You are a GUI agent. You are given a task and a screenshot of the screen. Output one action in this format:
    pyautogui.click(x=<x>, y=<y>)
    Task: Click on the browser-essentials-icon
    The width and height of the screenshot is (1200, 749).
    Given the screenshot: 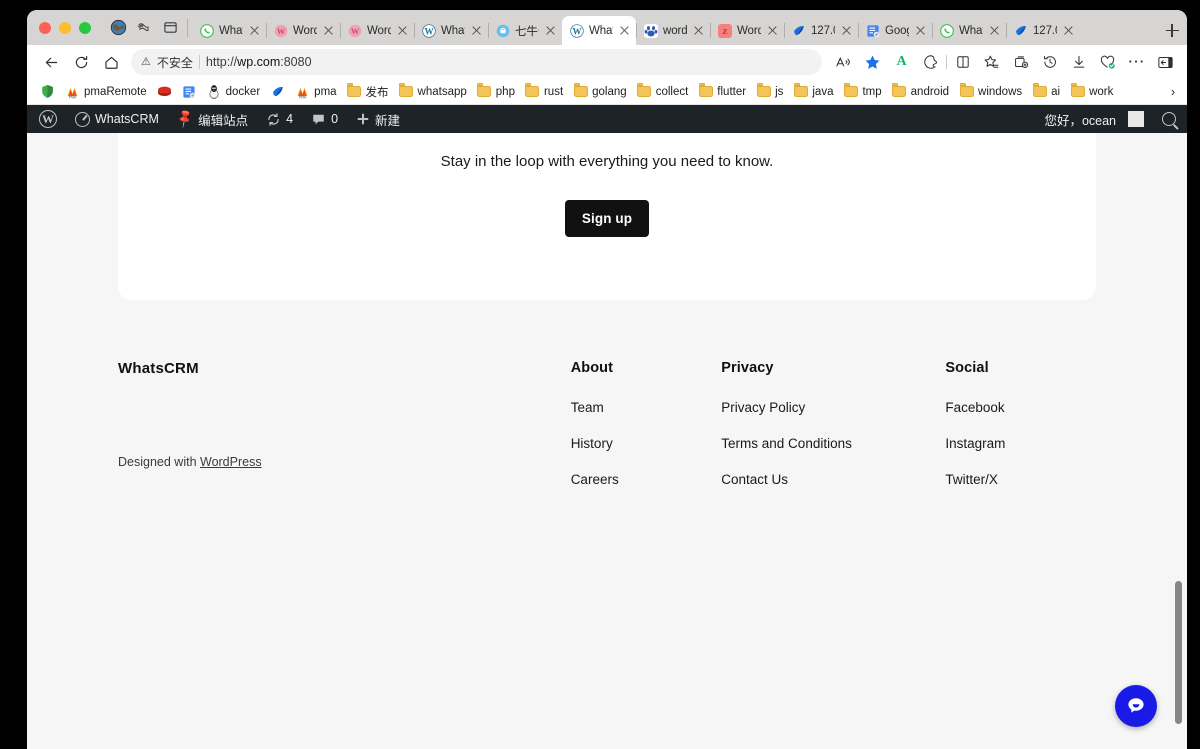 What is the action you would take?
    pyautogui.click(x=930, y=62)
    